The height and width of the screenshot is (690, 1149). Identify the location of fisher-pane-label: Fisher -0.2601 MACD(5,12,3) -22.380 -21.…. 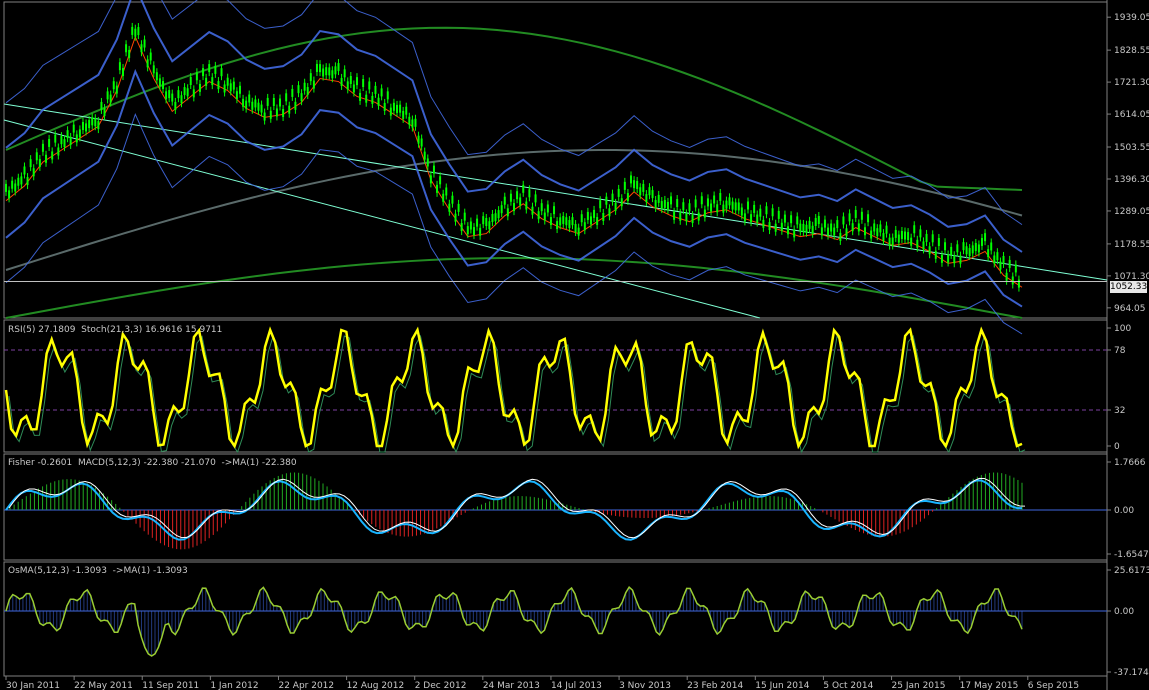
(152, 463).